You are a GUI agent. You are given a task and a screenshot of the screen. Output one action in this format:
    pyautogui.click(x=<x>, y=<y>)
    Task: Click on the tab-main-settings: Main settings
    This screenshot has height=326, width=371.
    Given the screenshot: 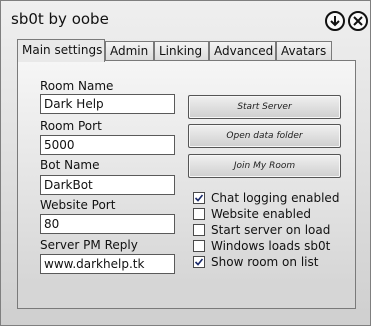 What is the action you would take?
    pyautogui.click(x=61, y=50)
    